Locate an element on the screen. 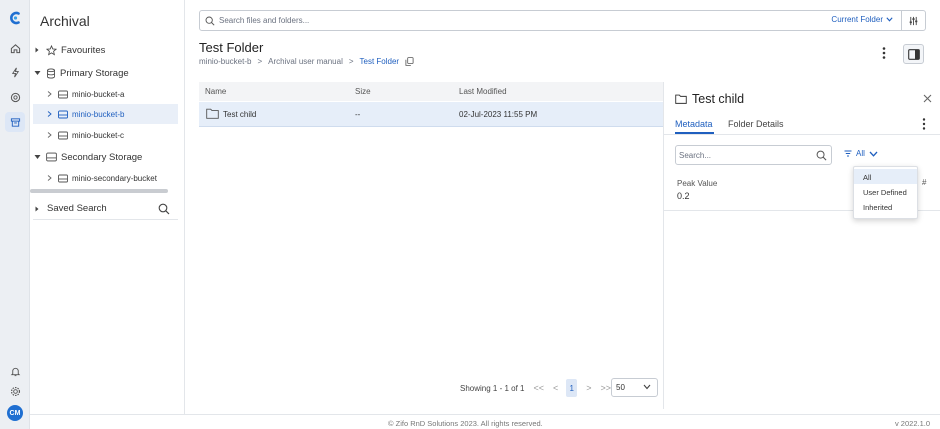  version-text: v 2022.1.0 is located at coordinates (912, 423).